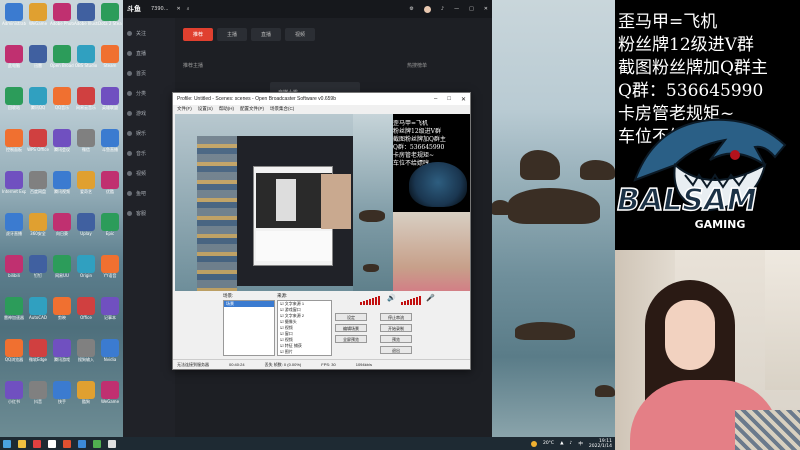  I want to click on desktop-icon: AutoCAD, so click(38, 312).